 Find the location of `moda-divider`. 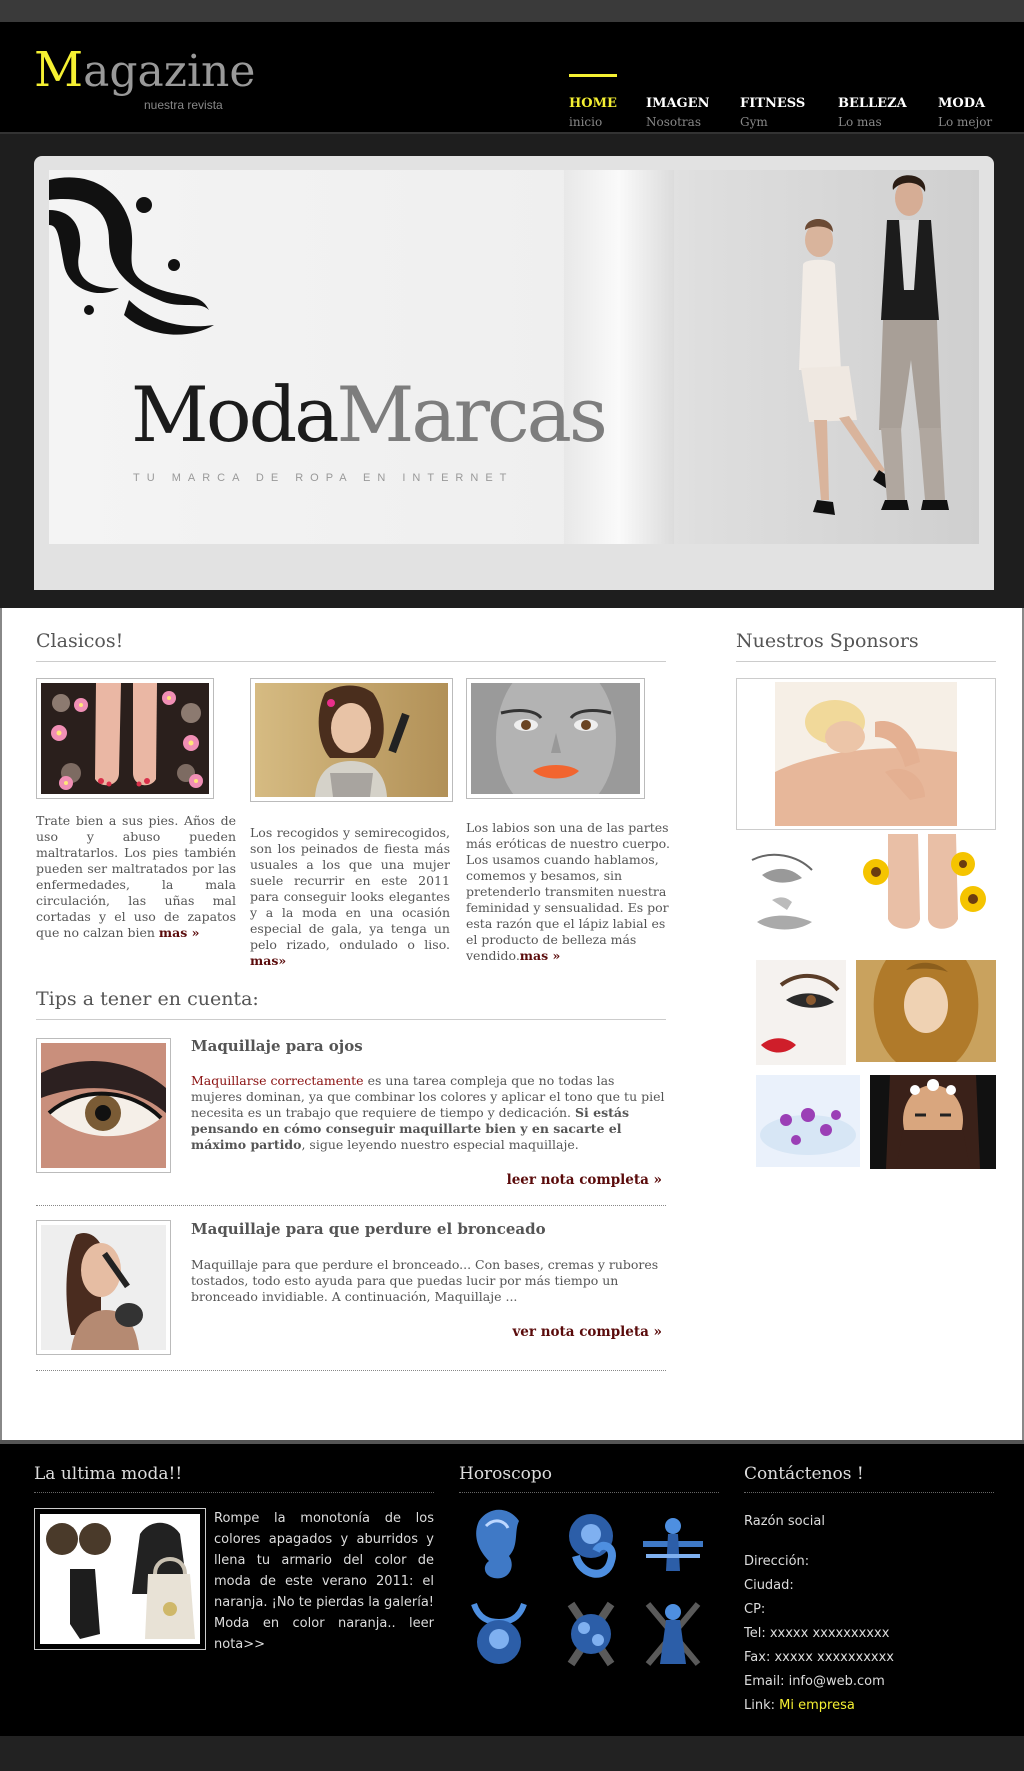

moda-divider is located at coordinates (234, 1492).